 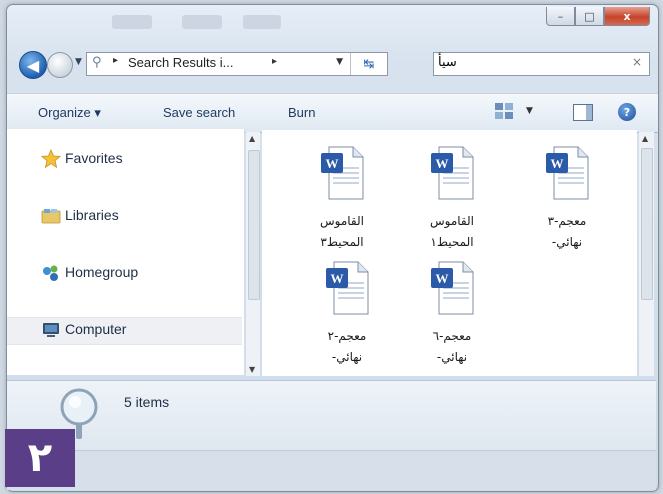 What do you see at coordinates (124, 160) in the screenshot?
I see `nav-item-favorites: Favorites` at bounding box center [124, 160].